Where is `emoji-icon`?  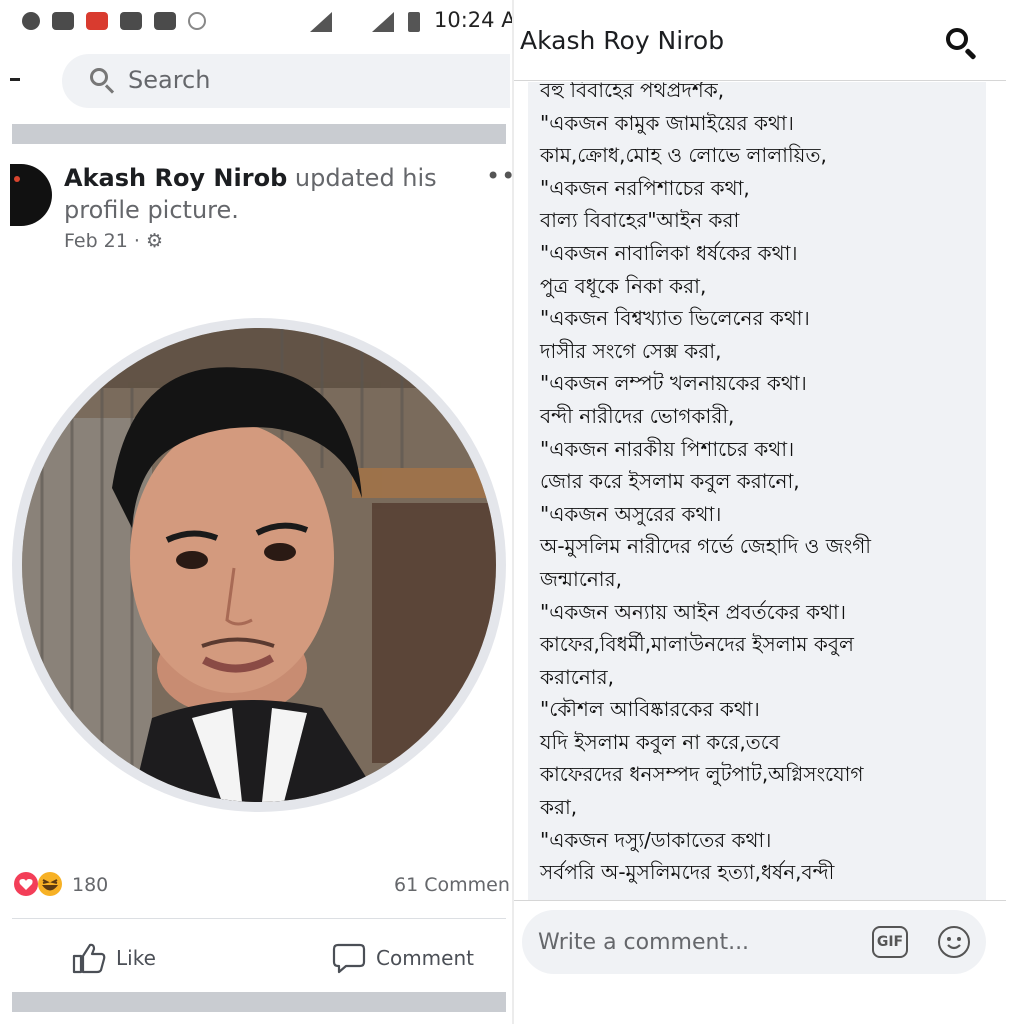
emoji-icon is located at coordinates (954, 942).